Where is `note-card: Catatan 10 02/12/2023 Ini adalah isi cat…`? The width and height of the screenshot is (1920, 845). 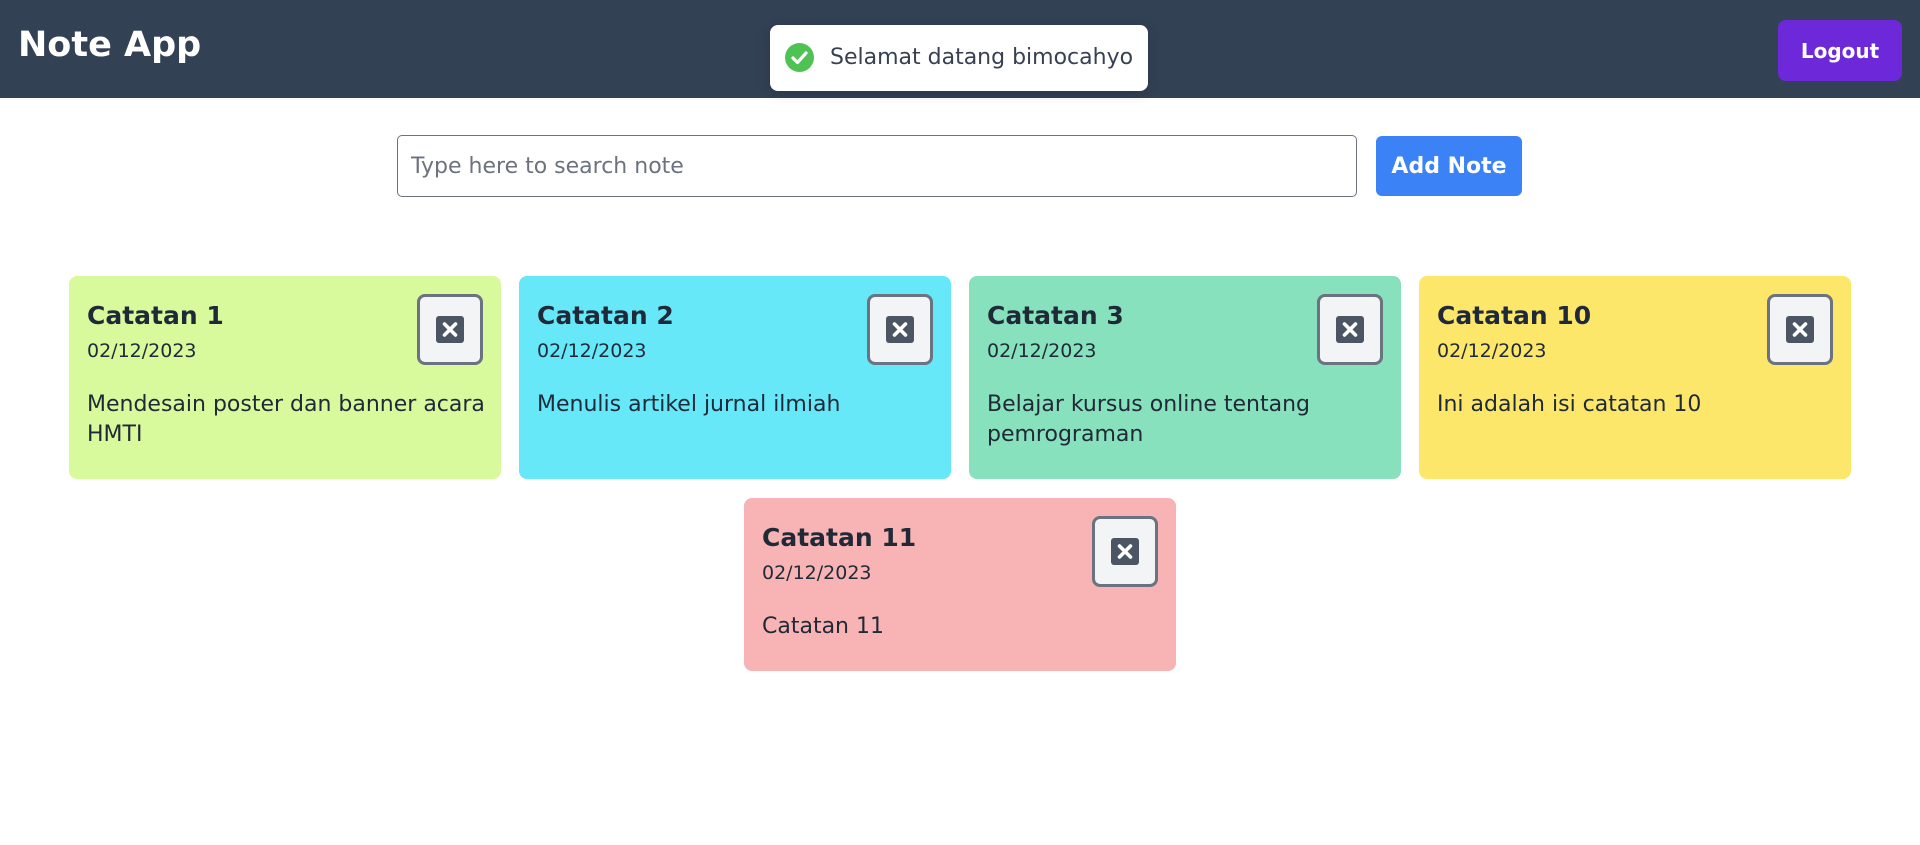
note-card: Catatan 10 02/12/2023 Ini adalah isi cat… is located at coordinates (1635, 377).